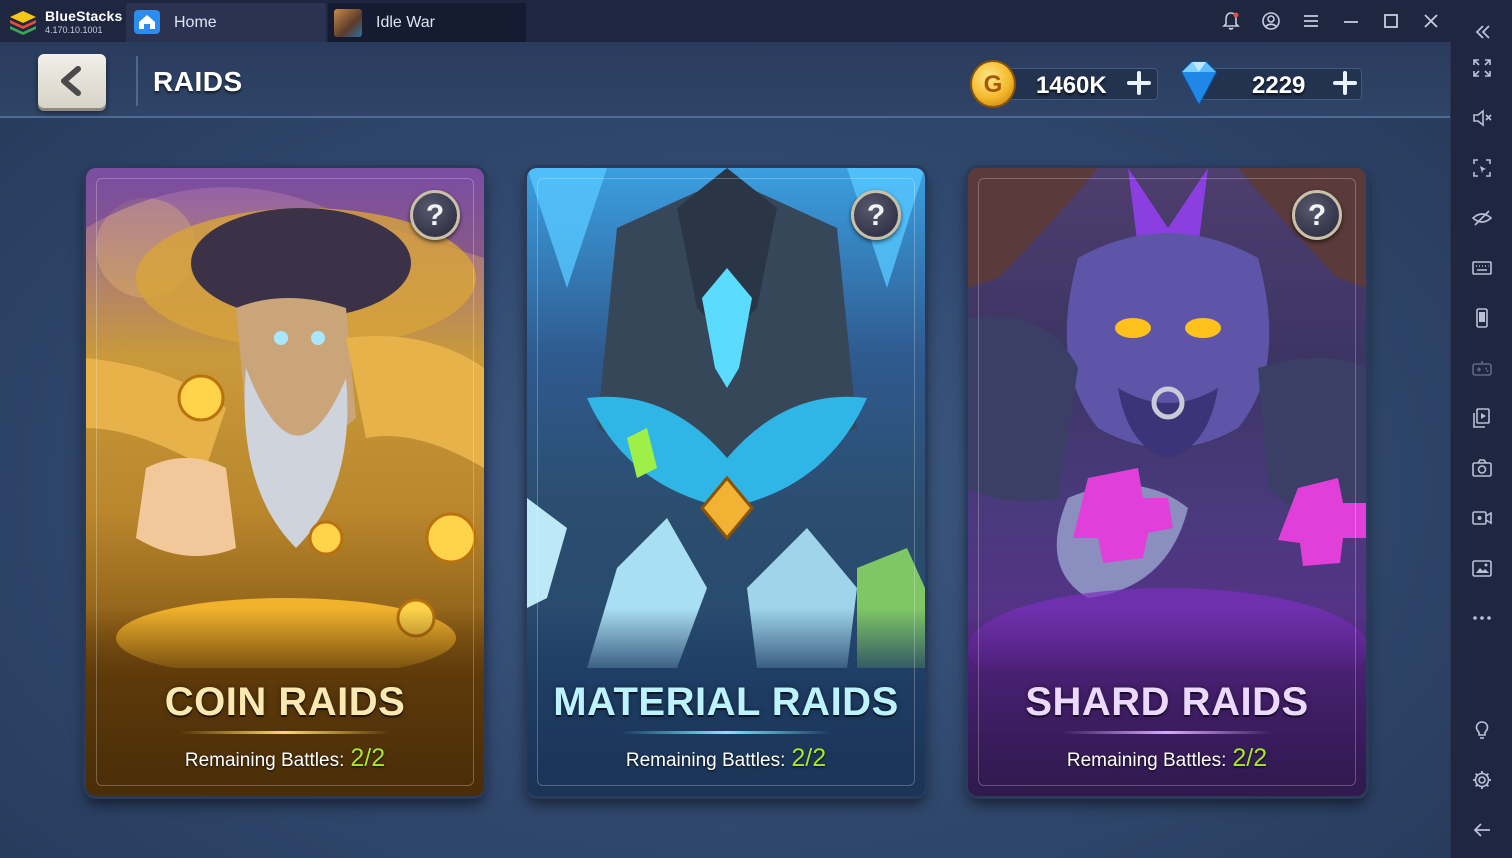 The height and width of the screenshot is (858, 1512). I want to click on record-video-icon, so click(1482, 518).